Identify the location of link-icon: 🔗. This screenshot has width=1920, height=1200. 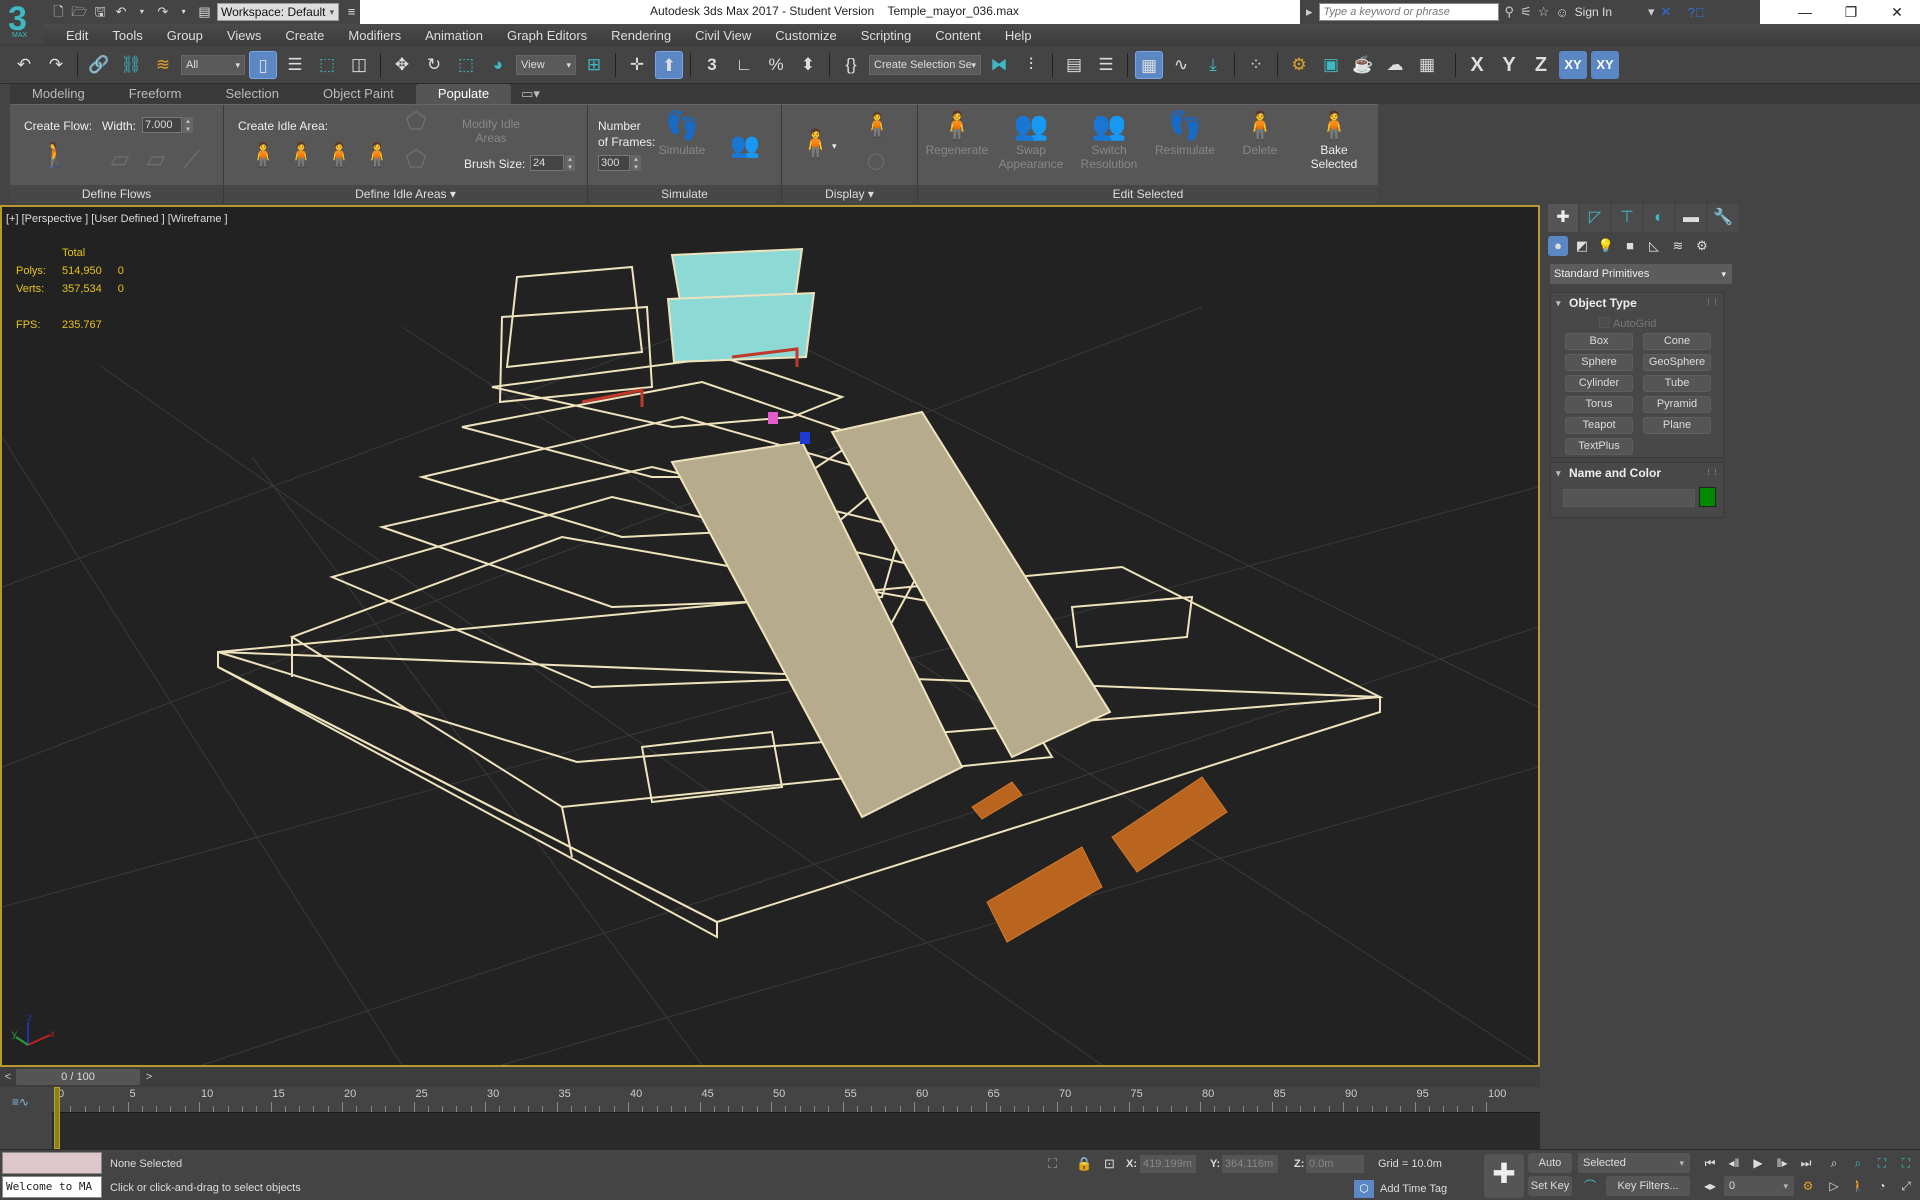
(99, 65).